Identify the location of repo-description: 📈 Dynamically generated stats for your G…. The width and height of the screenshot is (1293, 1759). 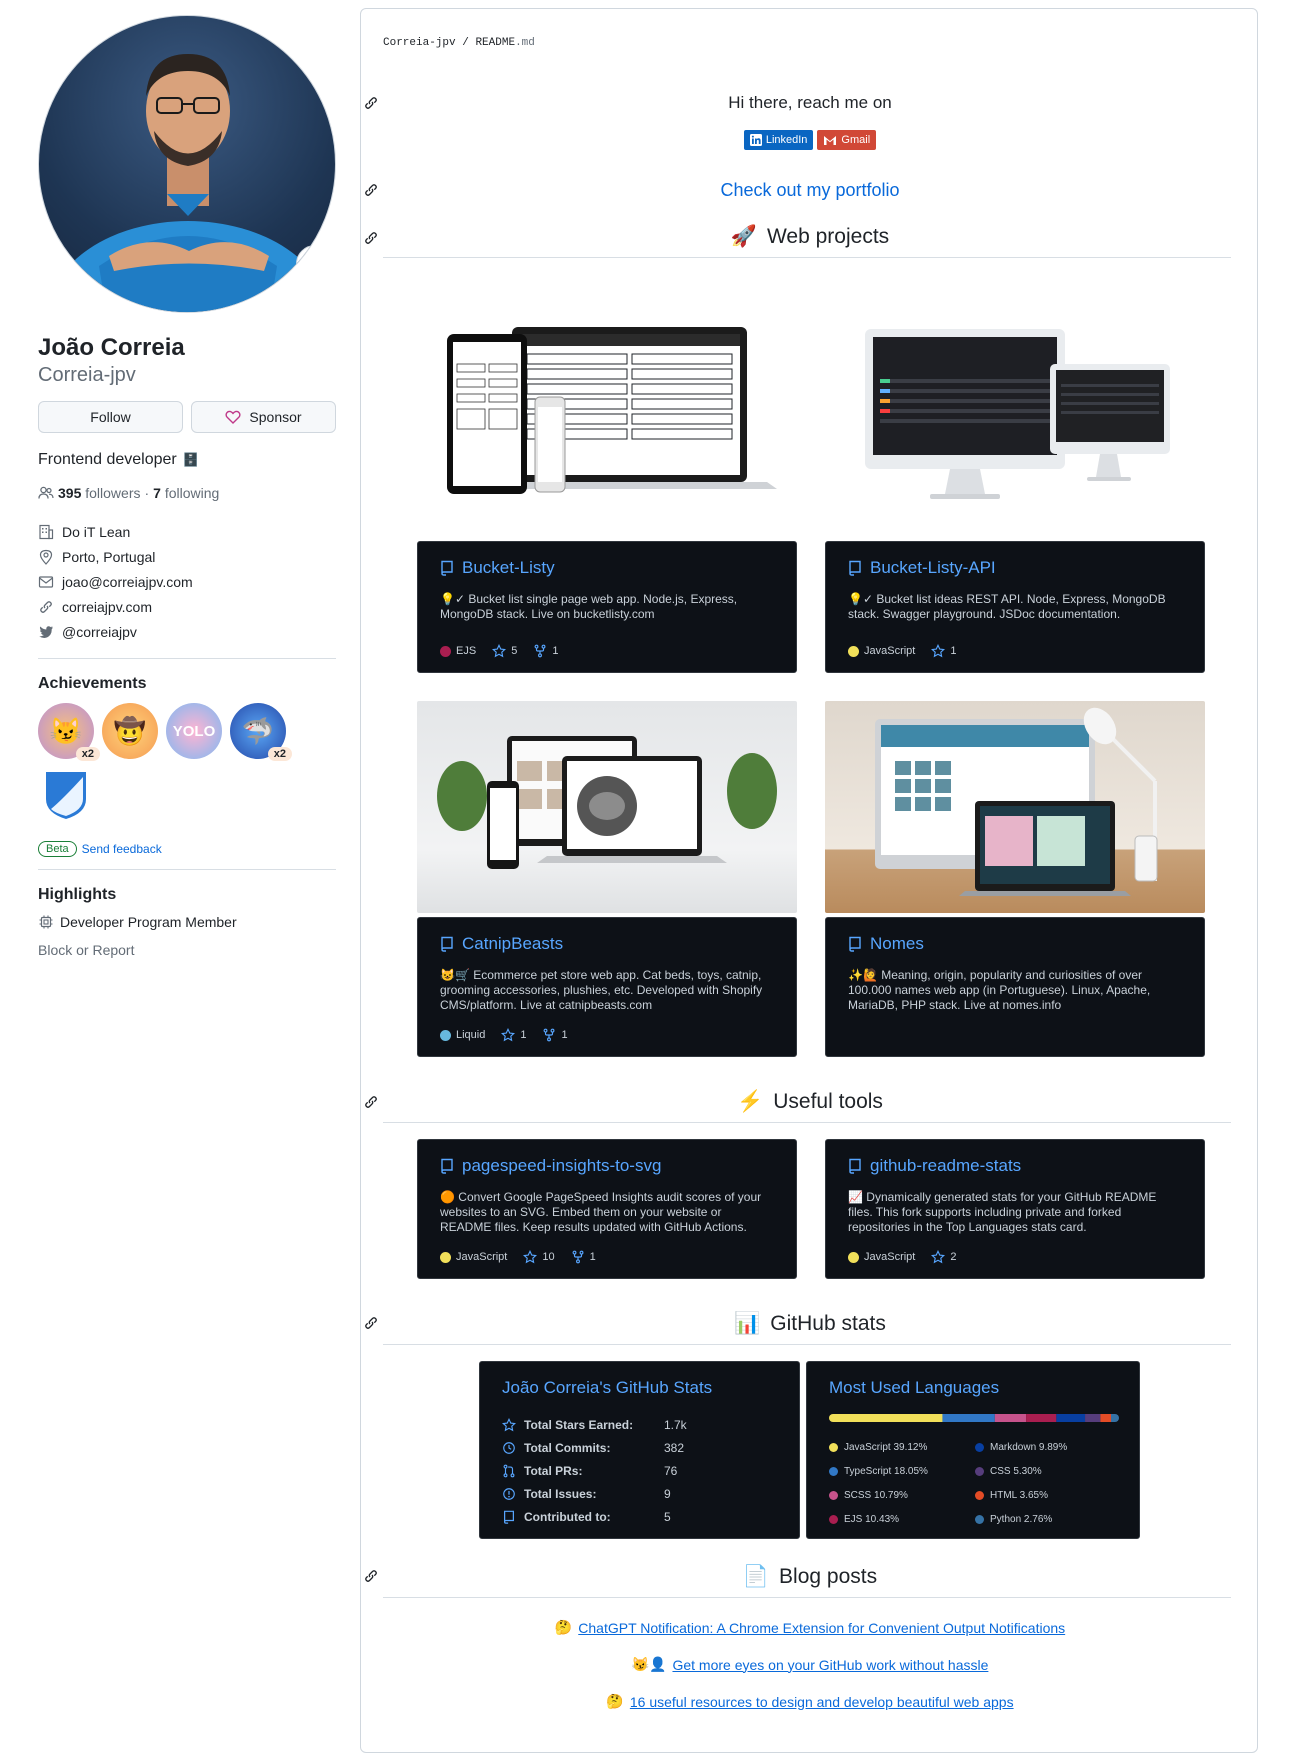
(1002, 1212).